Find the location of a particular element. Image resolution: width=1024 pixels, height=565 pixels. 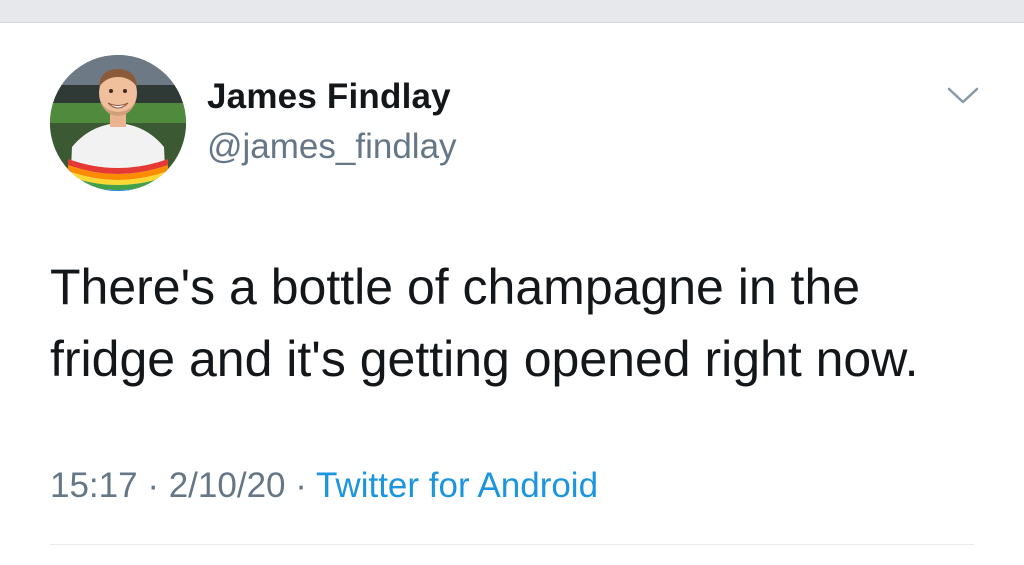

status-bar is located at coordinates (512, 11).